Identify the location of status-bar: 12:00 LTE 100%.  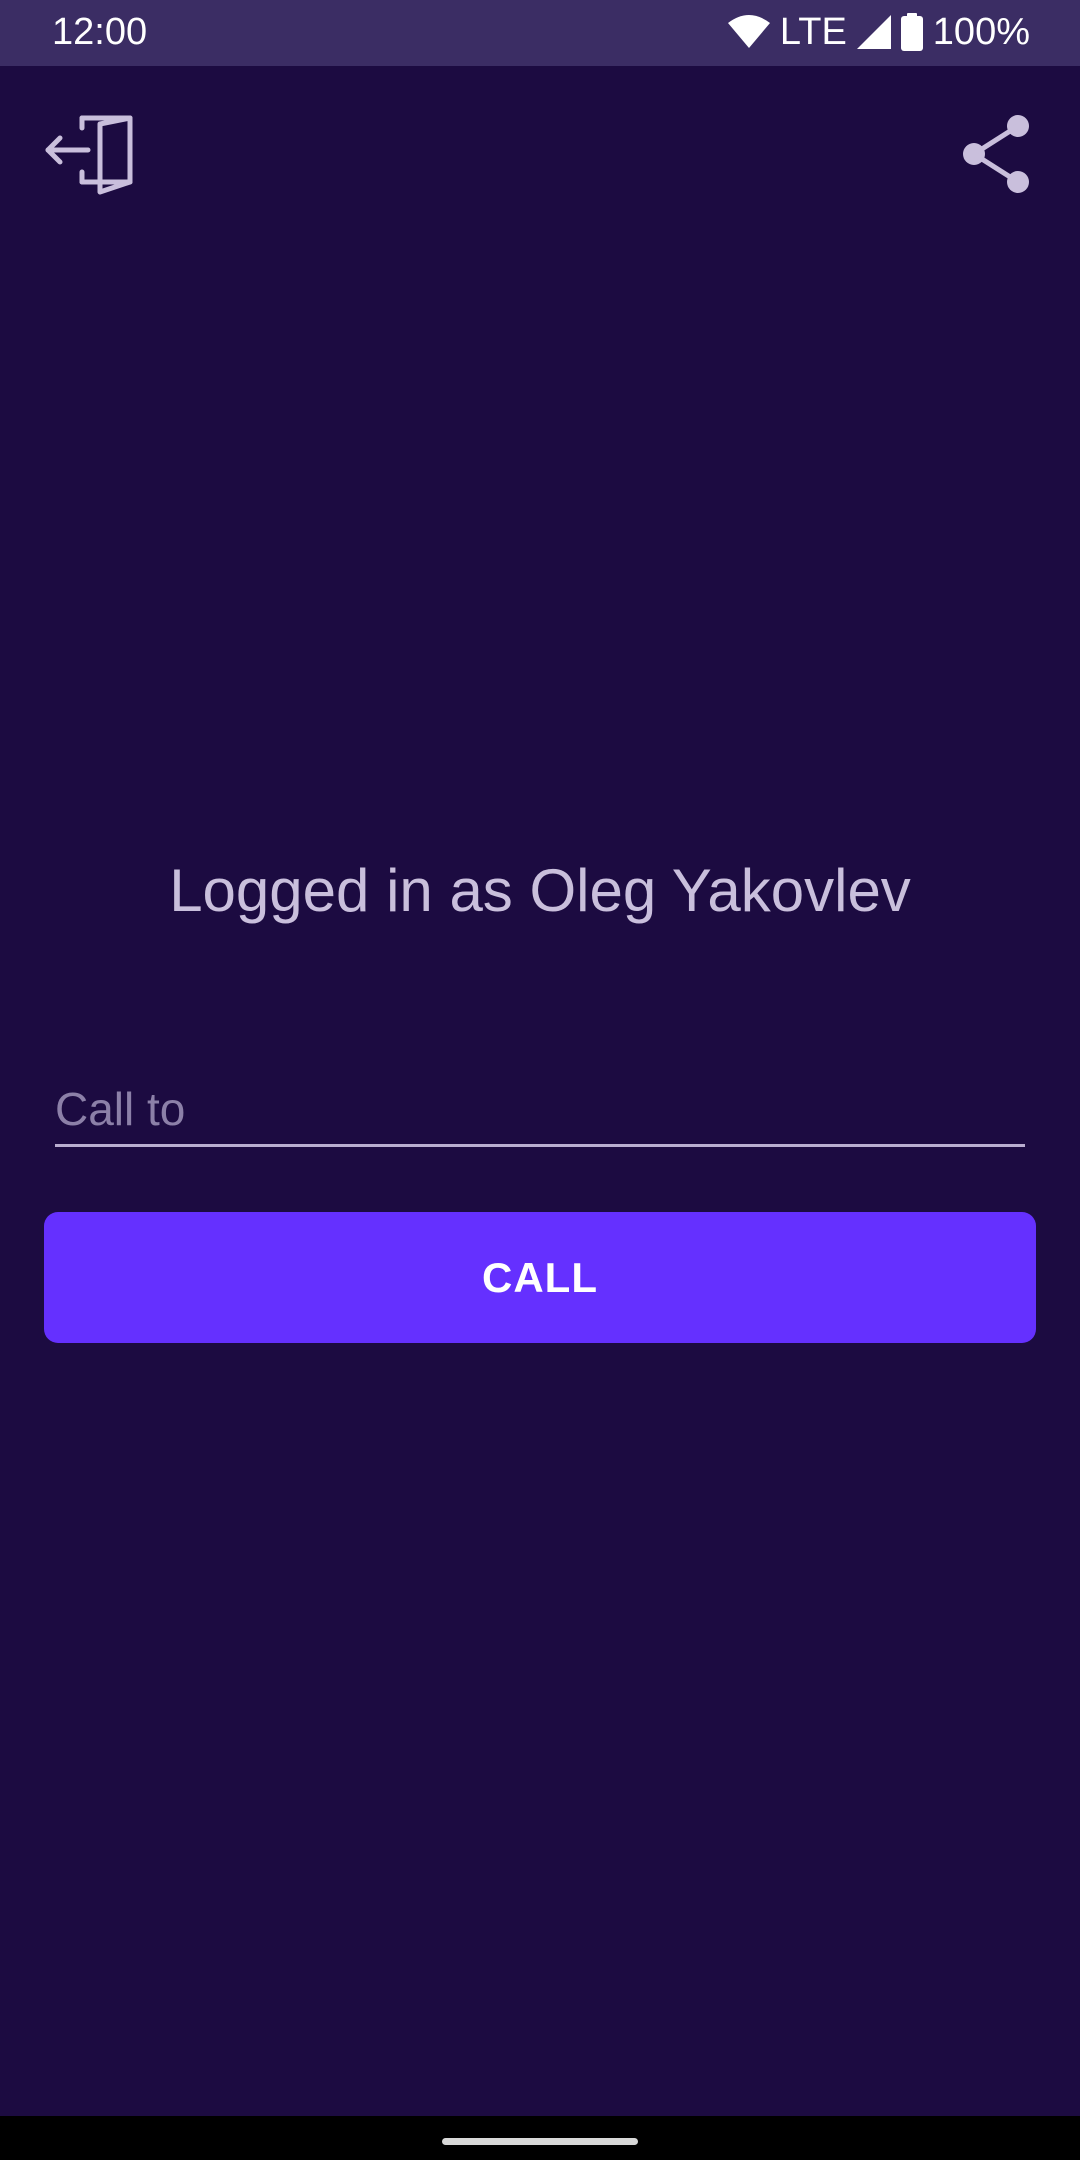
(540, 33).